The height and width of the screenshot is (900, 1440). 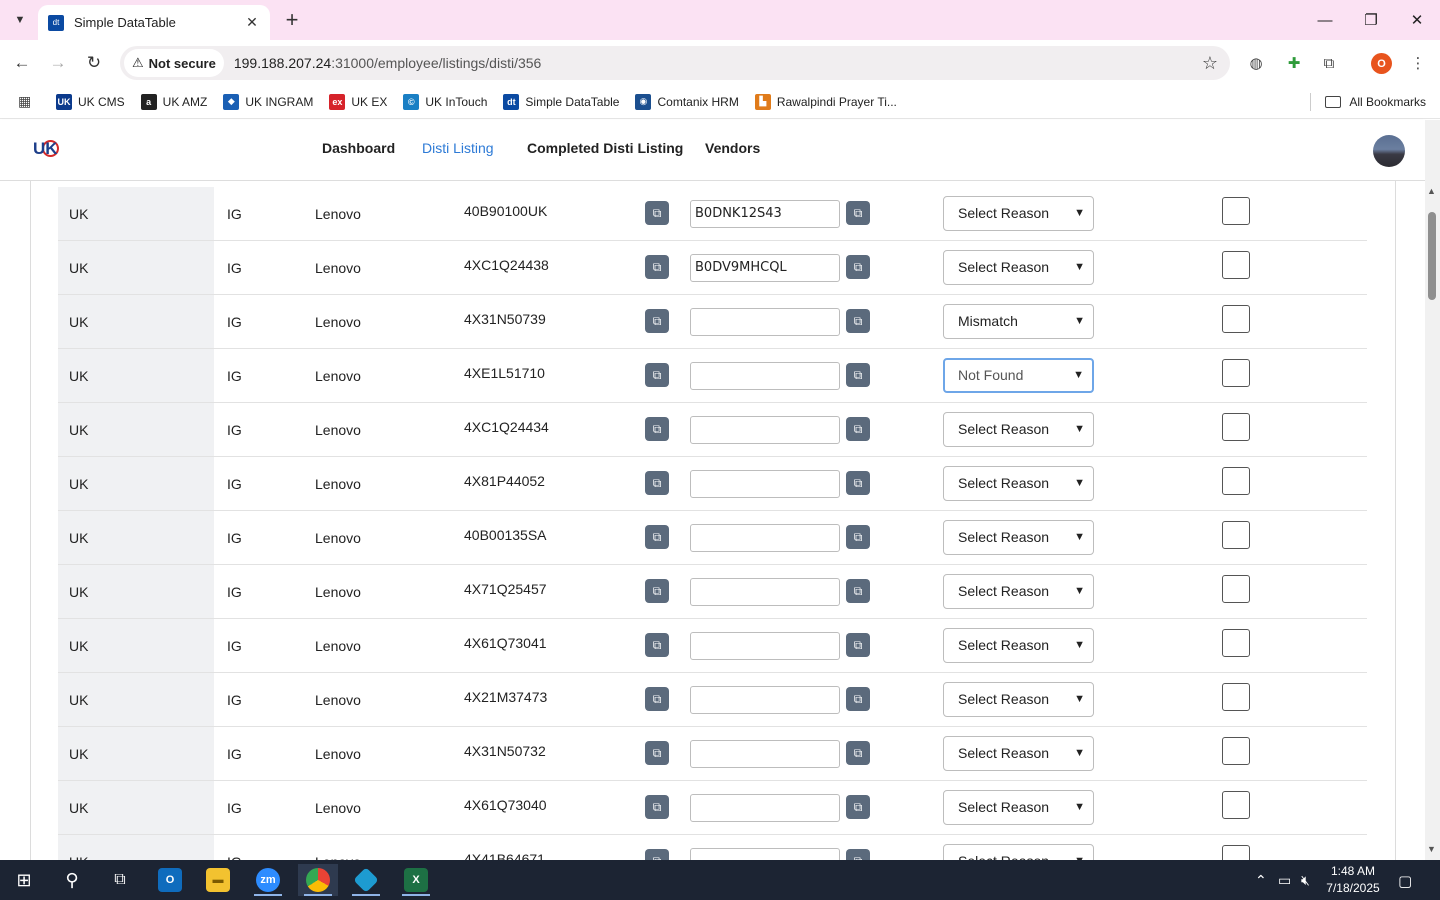 I want to click on browser-tab: dt Simple DataTable ✕, so click(x=154, y=22).